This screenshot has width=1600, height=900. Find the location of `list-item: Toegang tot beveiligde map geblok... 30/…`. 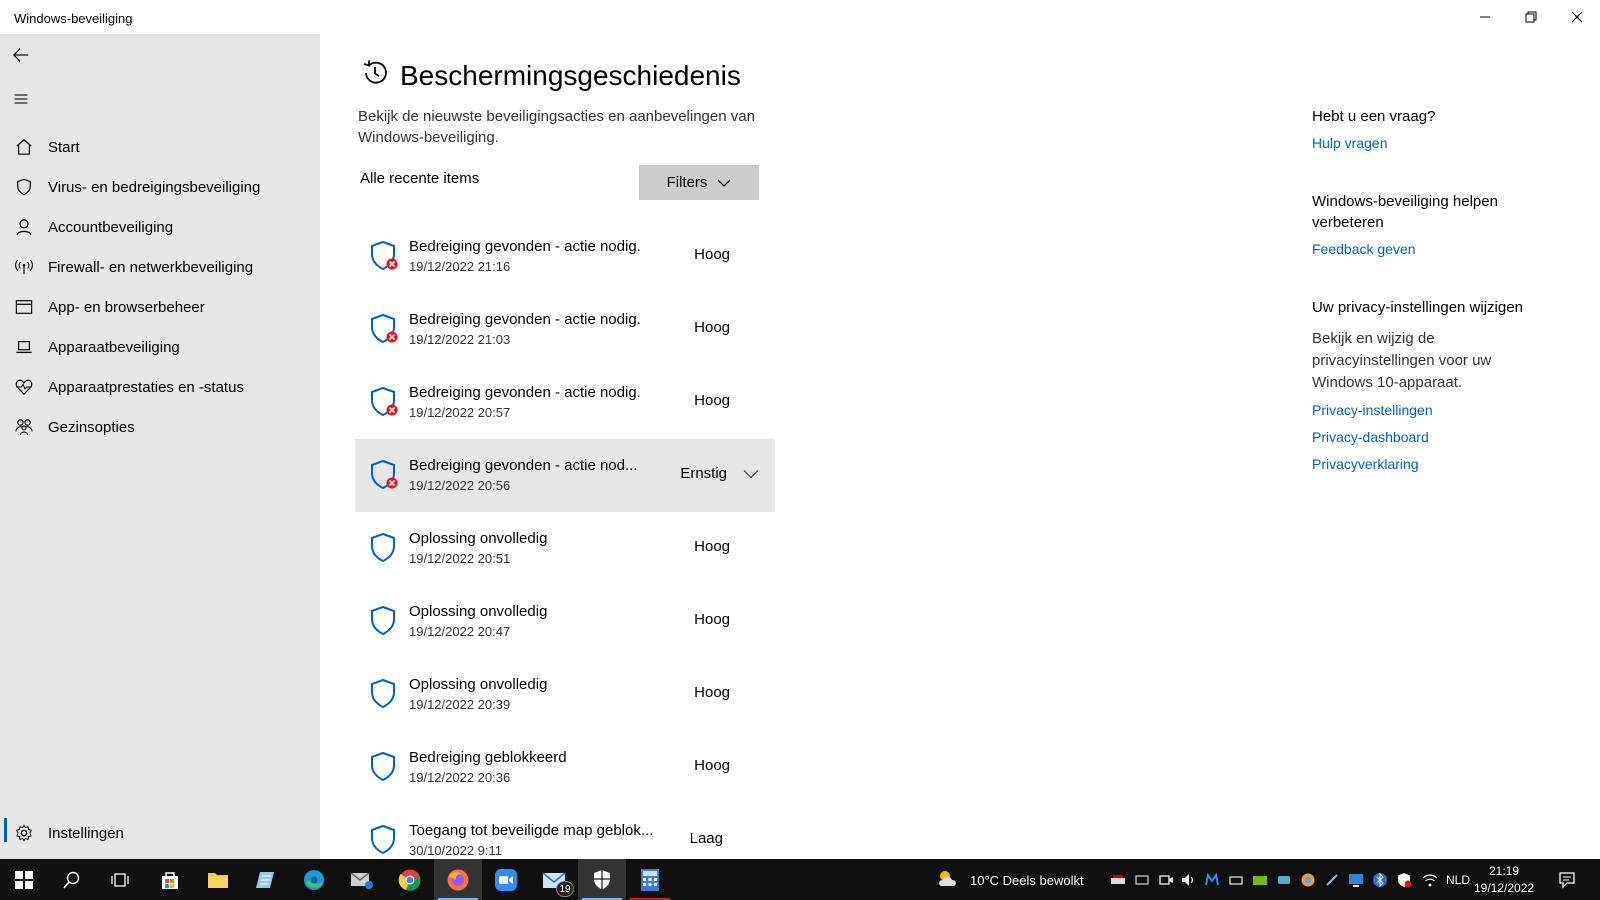

list-item: Toegang tot beveiligde map geblok... 30/… is located at coordinates (565, 831).